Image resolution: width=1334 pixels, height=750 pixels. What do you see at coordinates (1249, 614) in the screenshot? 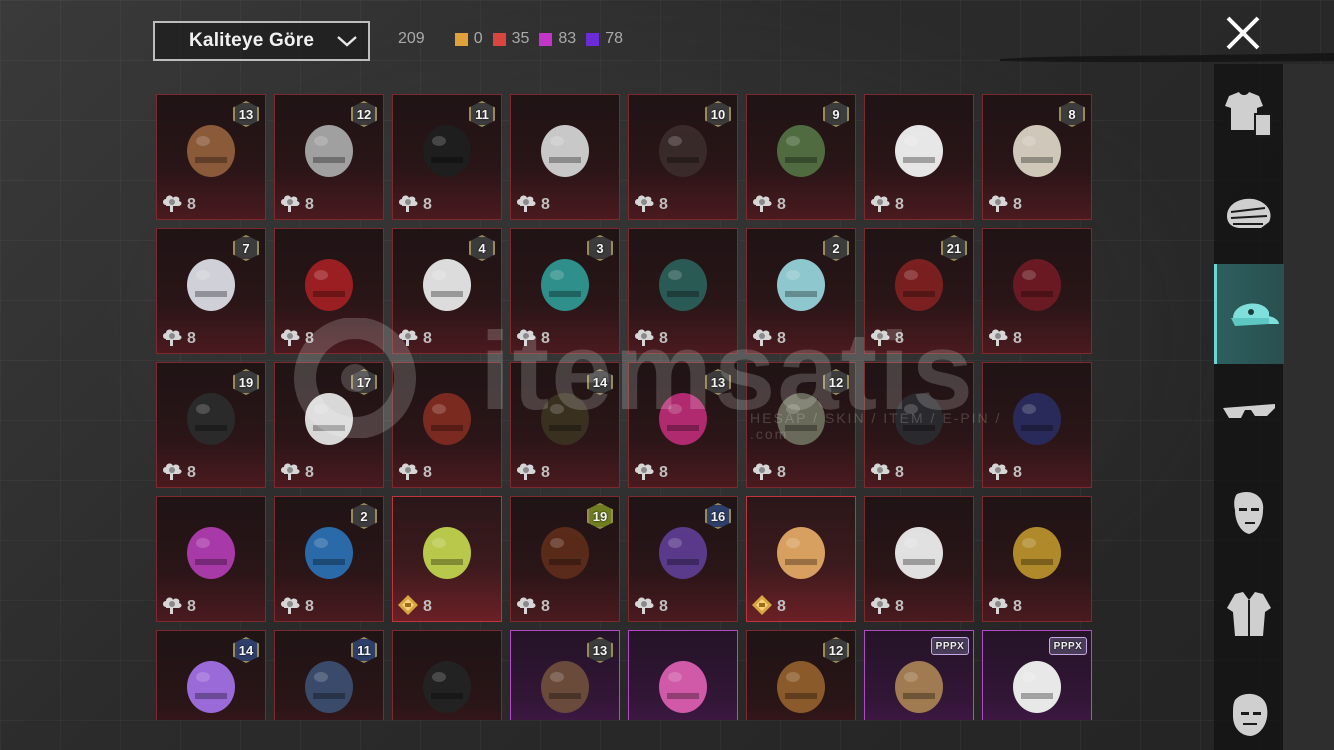
I see `sidebar-item-jacket` at bounding box center [1249, 614].